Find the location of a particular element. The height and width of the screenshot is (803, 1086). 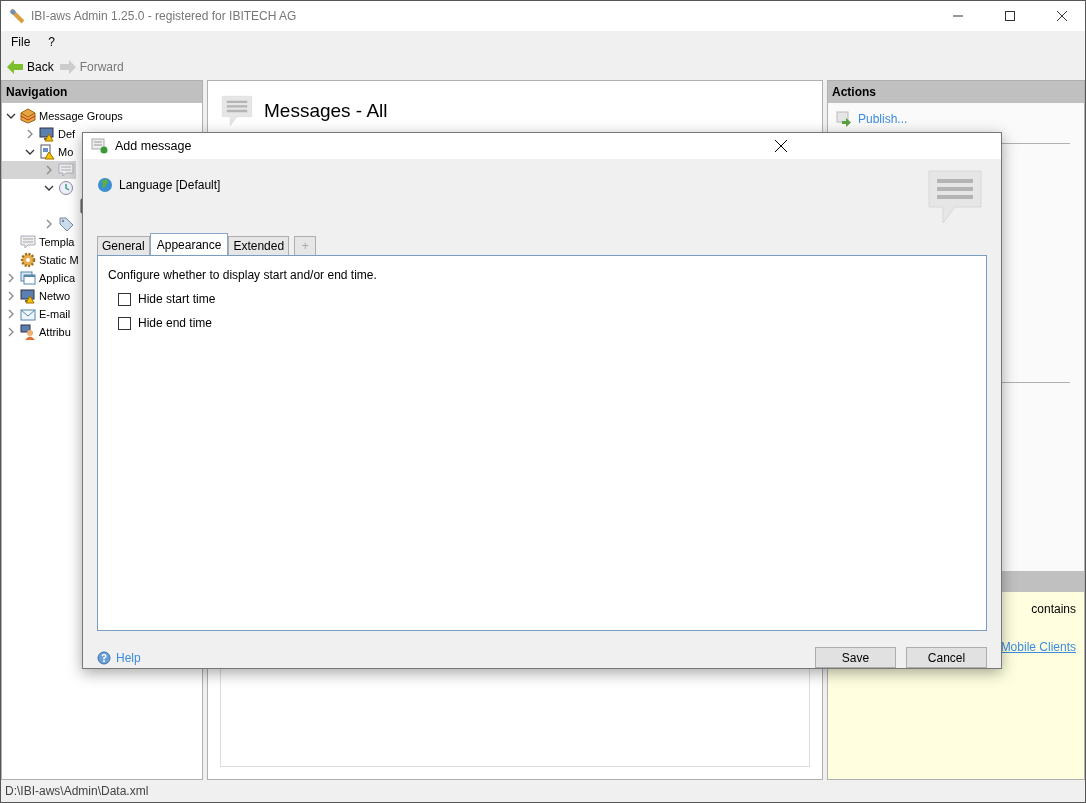

tree-item: Applica is located at coordinates (40, 278).